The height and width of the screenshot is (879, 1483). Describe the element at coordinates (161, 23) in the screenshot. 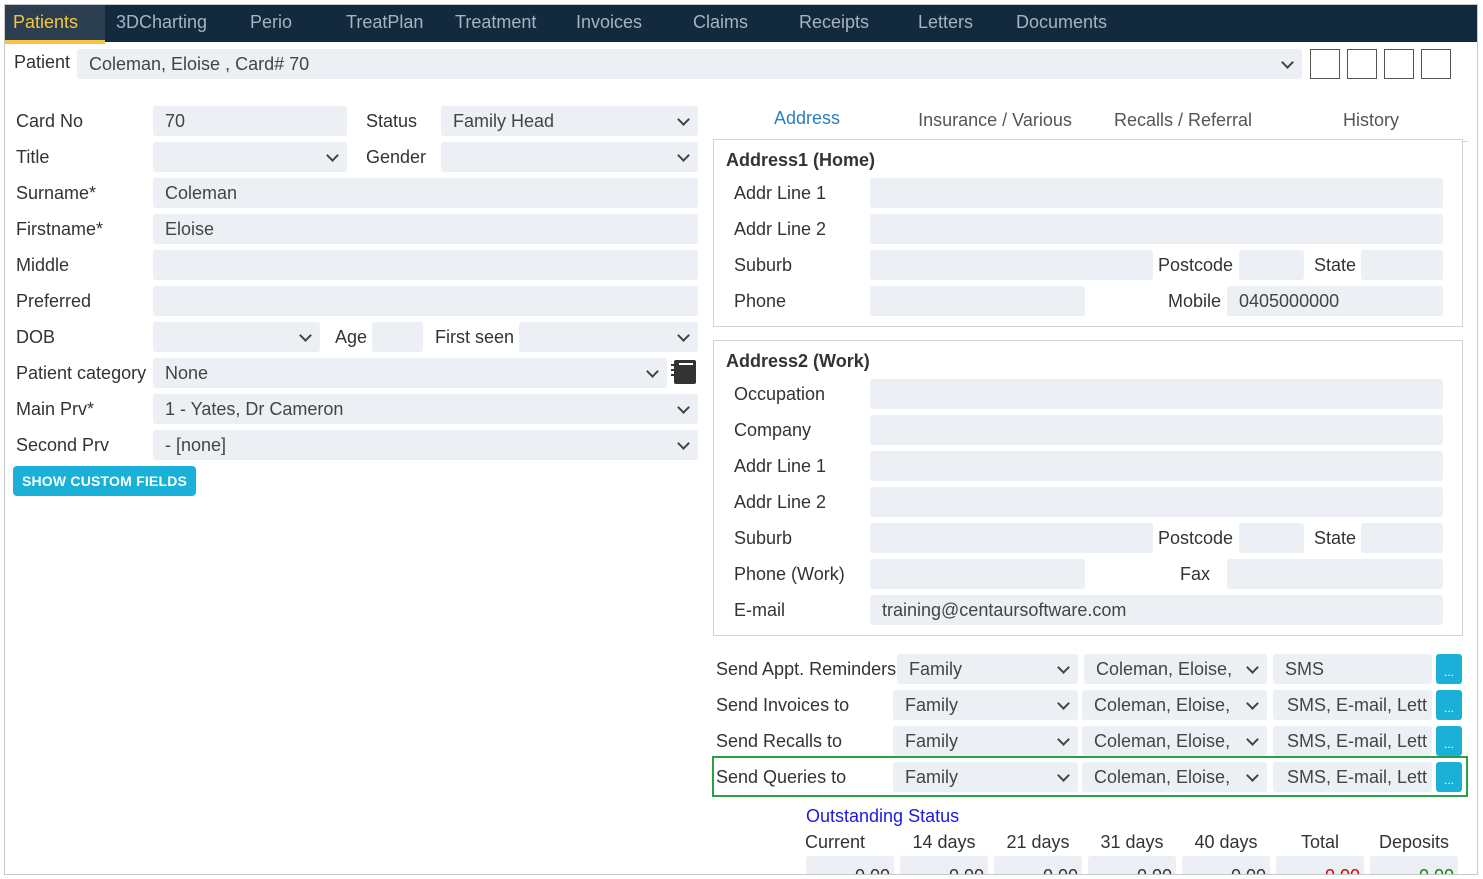

I see `tab-3dcharting: 3DCharting` at that location.